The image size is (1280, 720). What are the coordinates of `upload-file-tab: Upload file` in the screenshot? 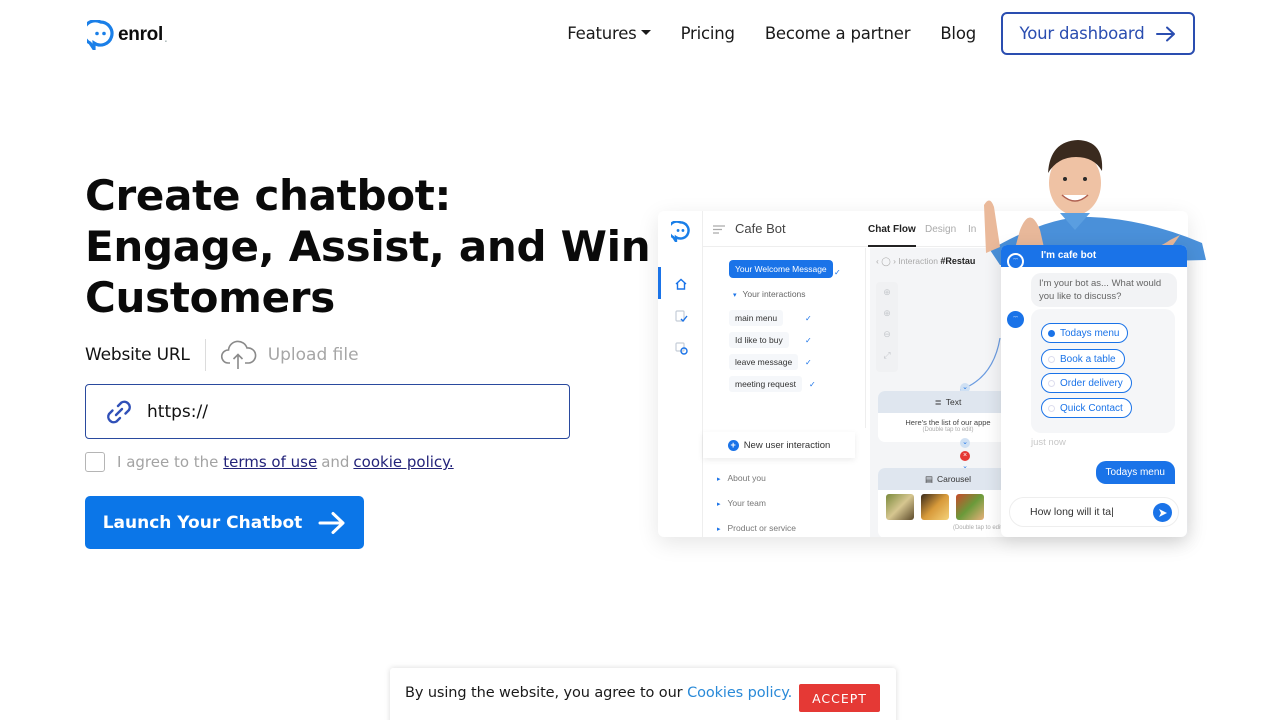 It's located at (289, 355).